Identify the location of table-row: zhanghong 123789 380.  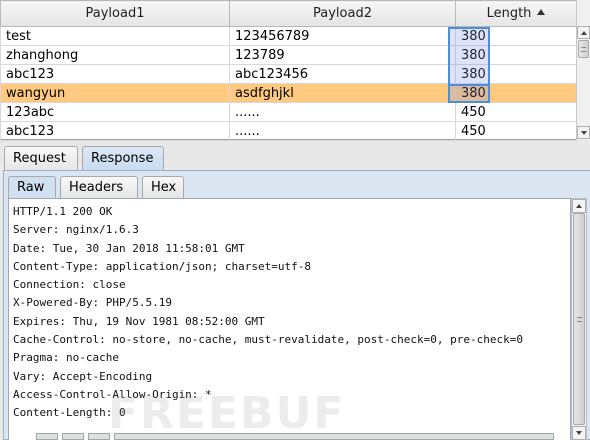
(288, 55).